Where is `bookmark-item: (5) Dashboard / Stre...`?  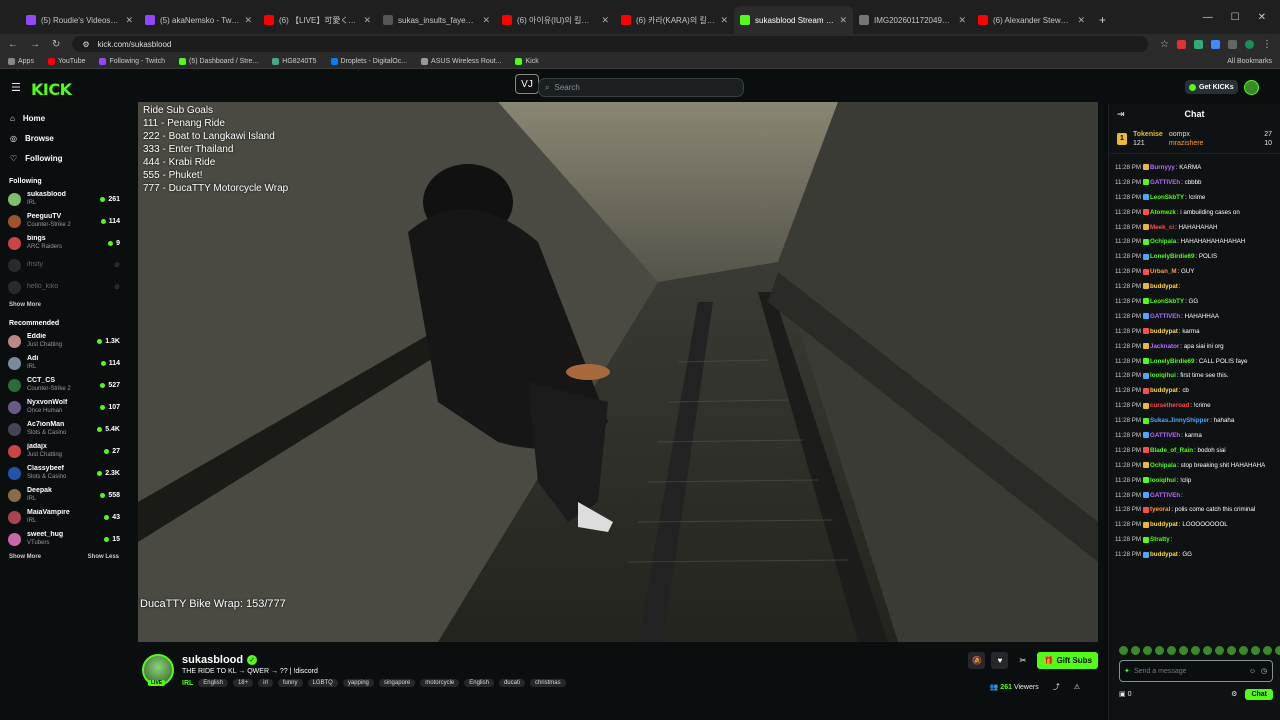
bookmark-item: (5) Dashboard / Stre... is located at coordinates (218, 61).